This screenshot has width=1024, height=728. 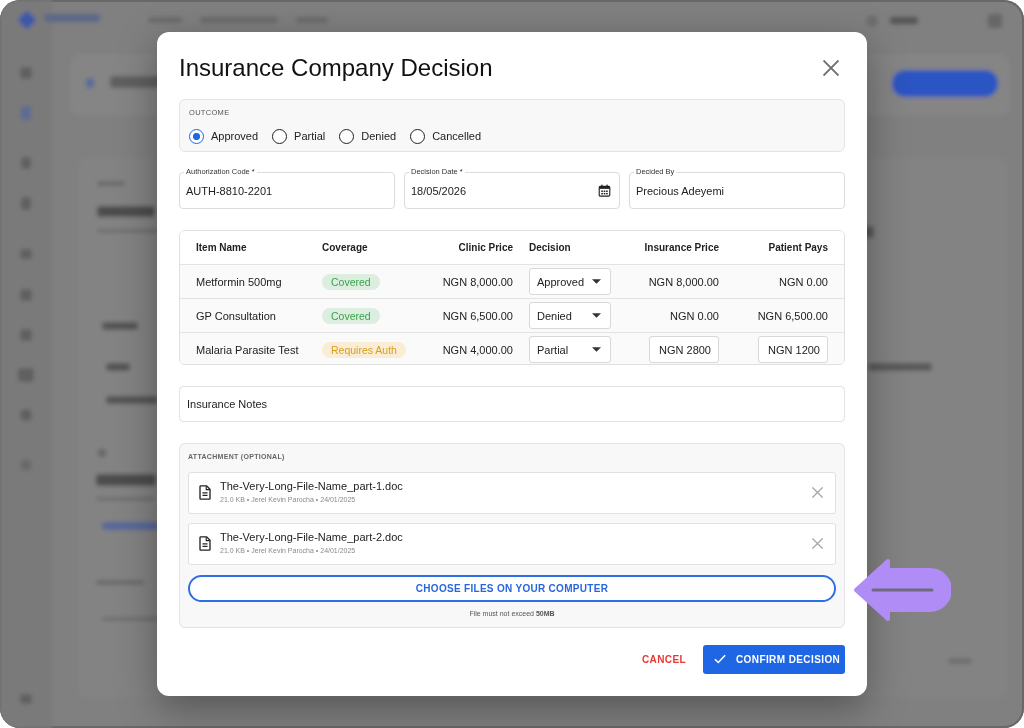 What do you see at coordinates (774, 659) in the screenshot?
I see `confirm-button: CONFIRM DECISION` at bounding box center [774, 659].